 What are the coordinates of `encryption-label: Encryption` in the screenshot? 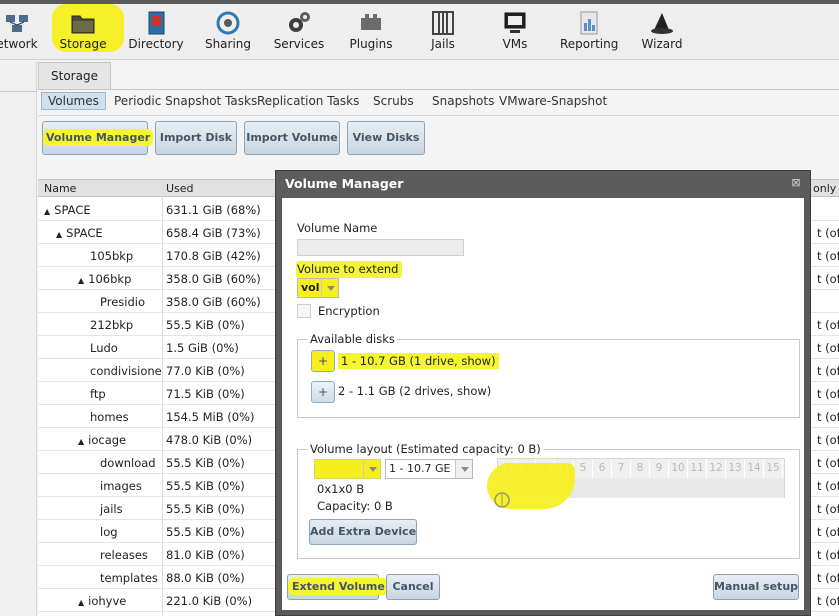 It's located at (349, 311).